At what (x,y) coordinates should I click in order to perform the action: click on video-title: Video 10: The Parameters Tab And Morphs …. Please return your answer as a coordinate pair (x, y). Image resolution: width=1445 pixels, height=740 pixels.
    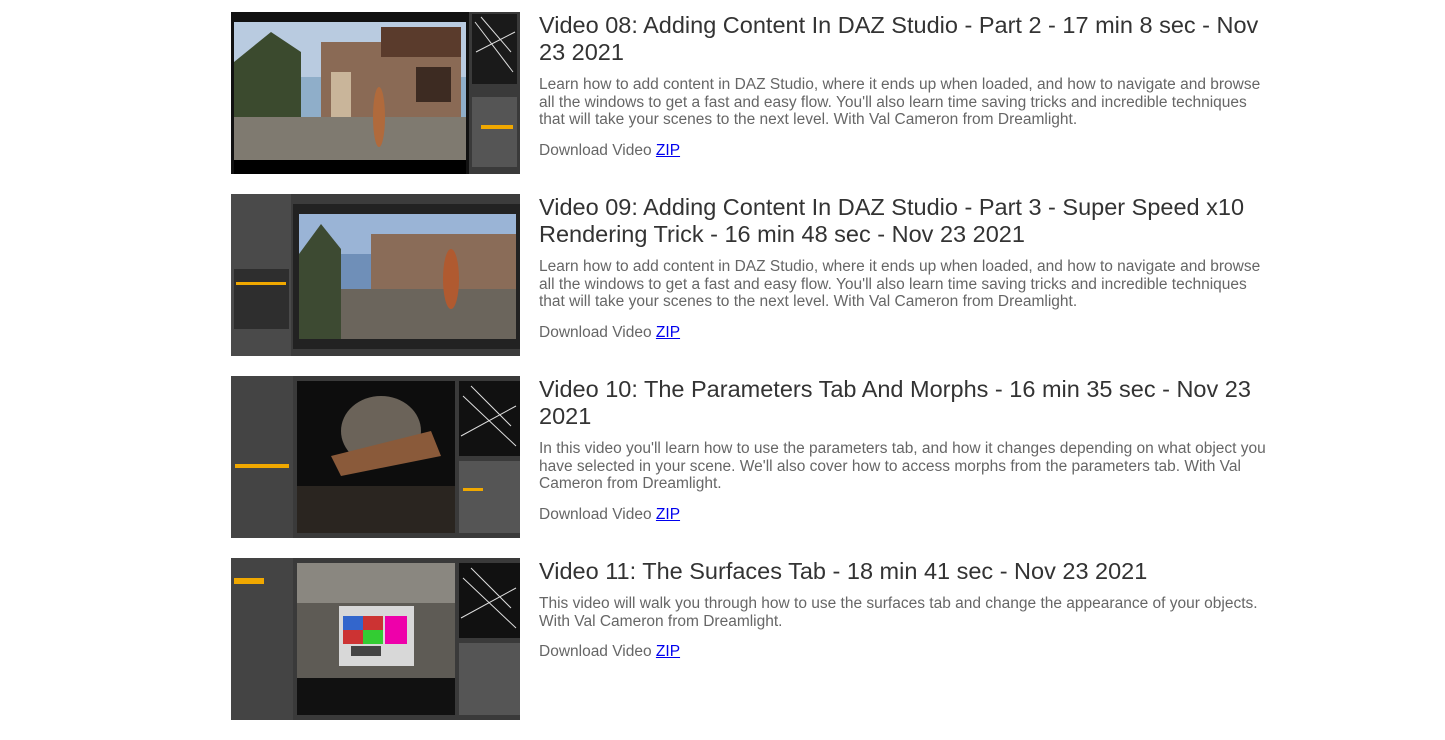
    Looking at the image, I should click on (895, 402).